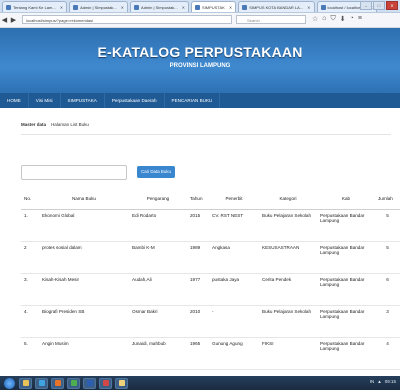  What do you see at coordinates (4, 20) in the screenshot?
I see `back-arrow-icon: ◀` at bounding box center [4, 20].